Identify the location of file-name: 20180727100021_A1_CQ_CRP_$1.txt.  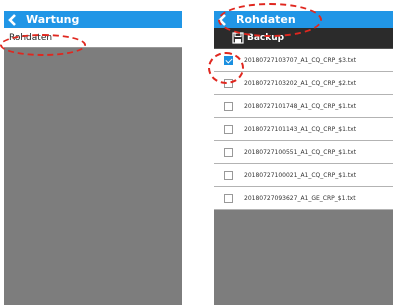
(300, 175).